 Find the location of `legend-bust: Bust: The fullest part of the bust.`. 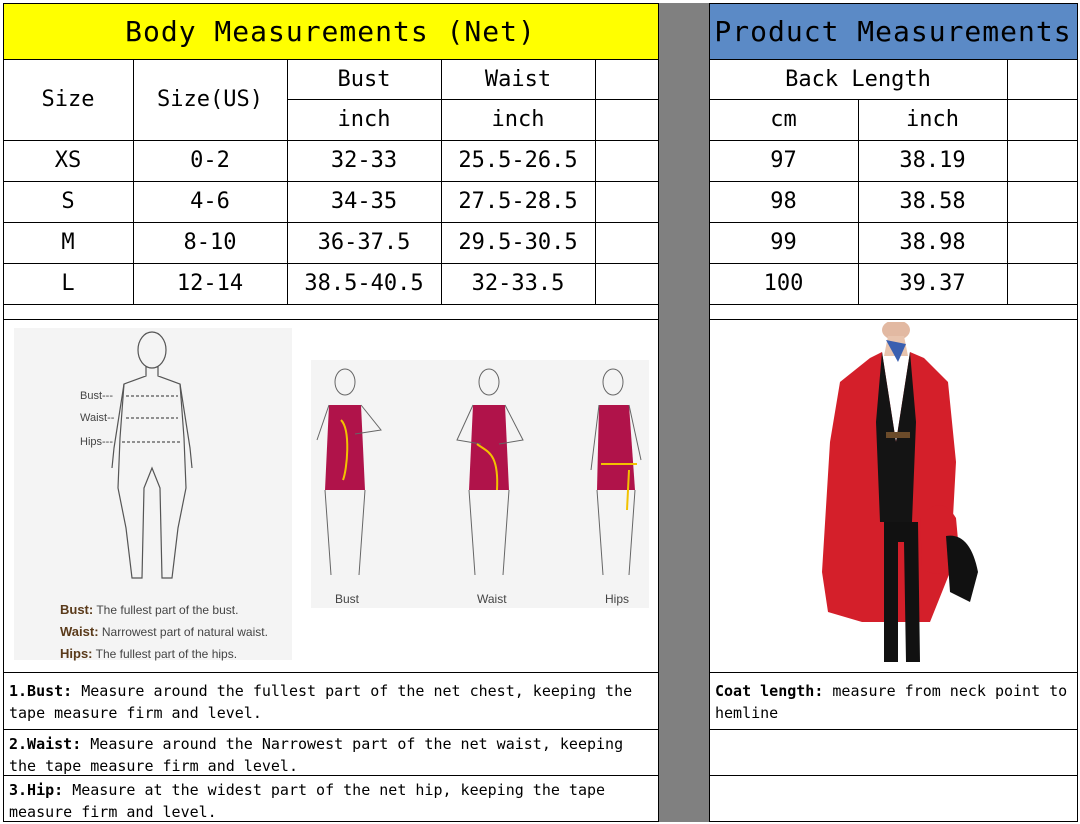

legend-bust: Bust: The fullest part of the bust. is located at coordinates (149, 609).